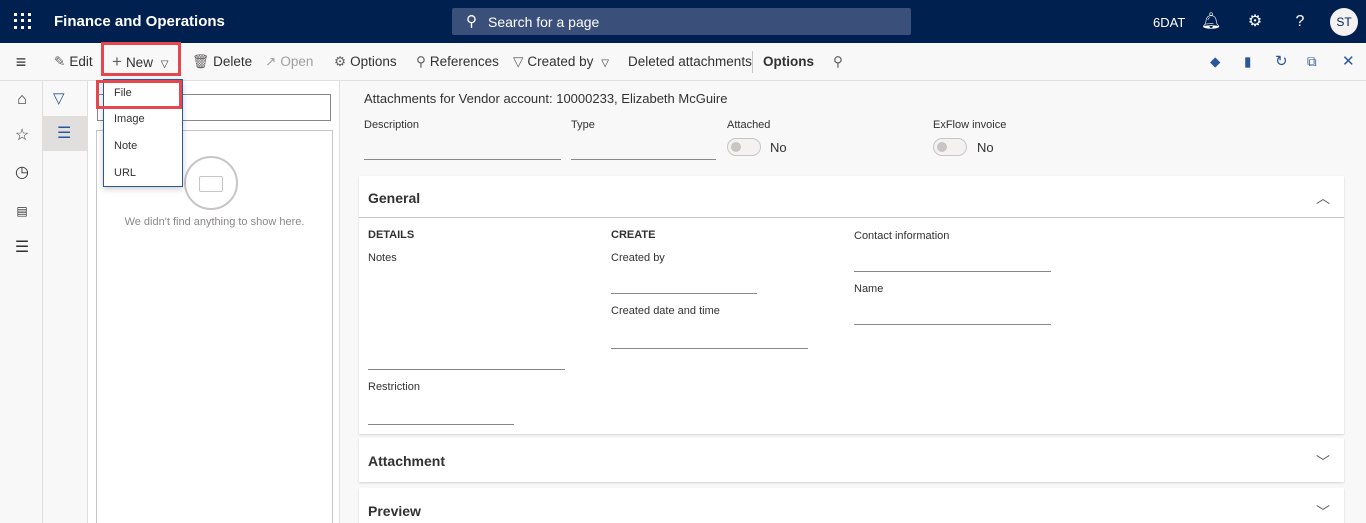  I want to click on attached-toggle, so click(744, 147).